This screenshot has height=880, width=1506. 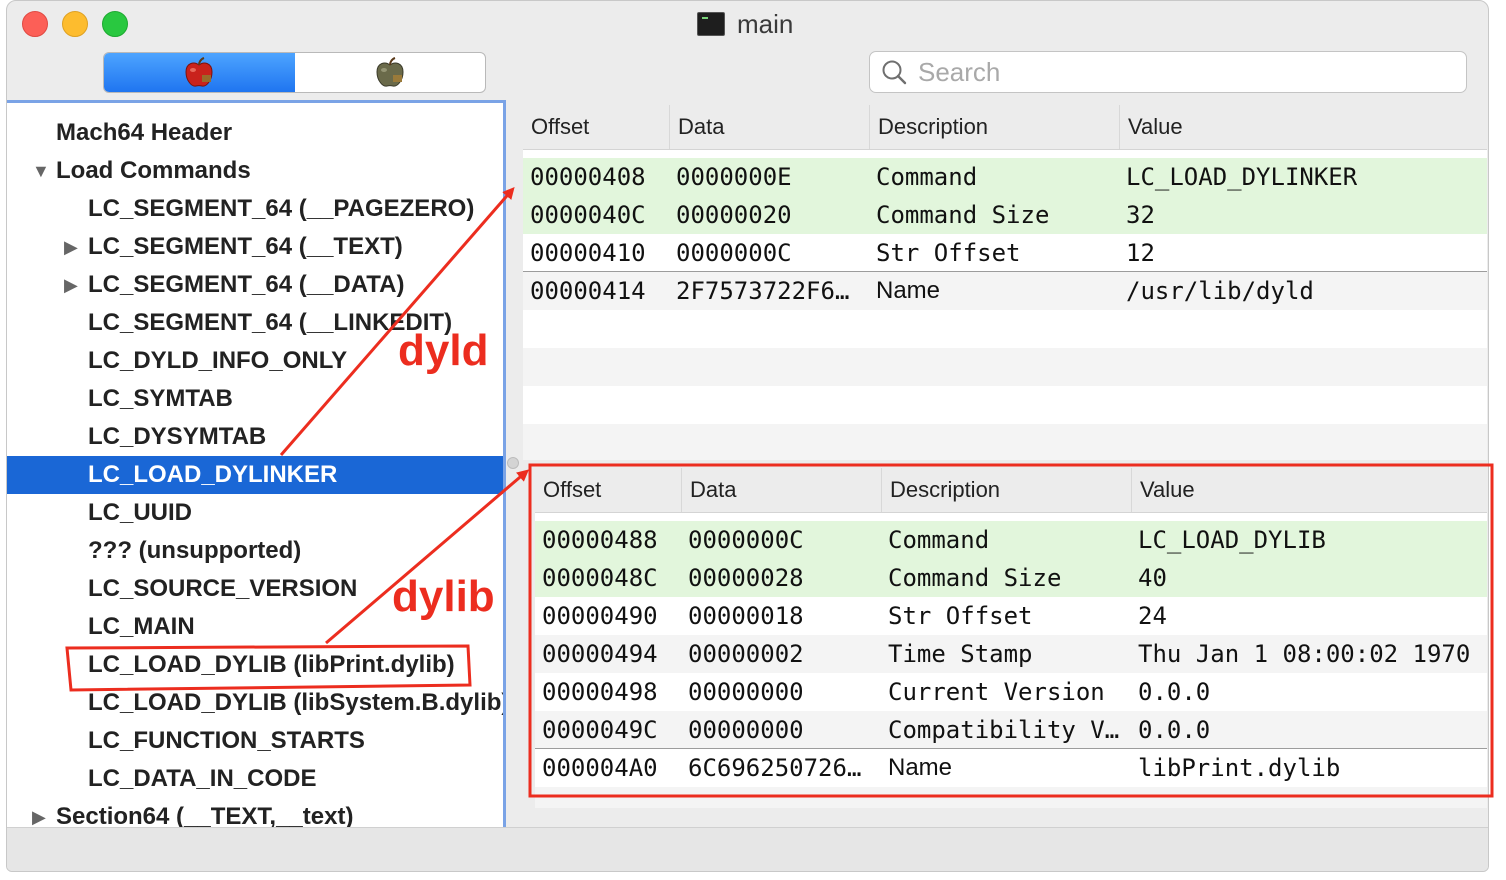 I want to click on tree-item-label: LC_DATA_IN_CODE, so click(x=202, y=778).